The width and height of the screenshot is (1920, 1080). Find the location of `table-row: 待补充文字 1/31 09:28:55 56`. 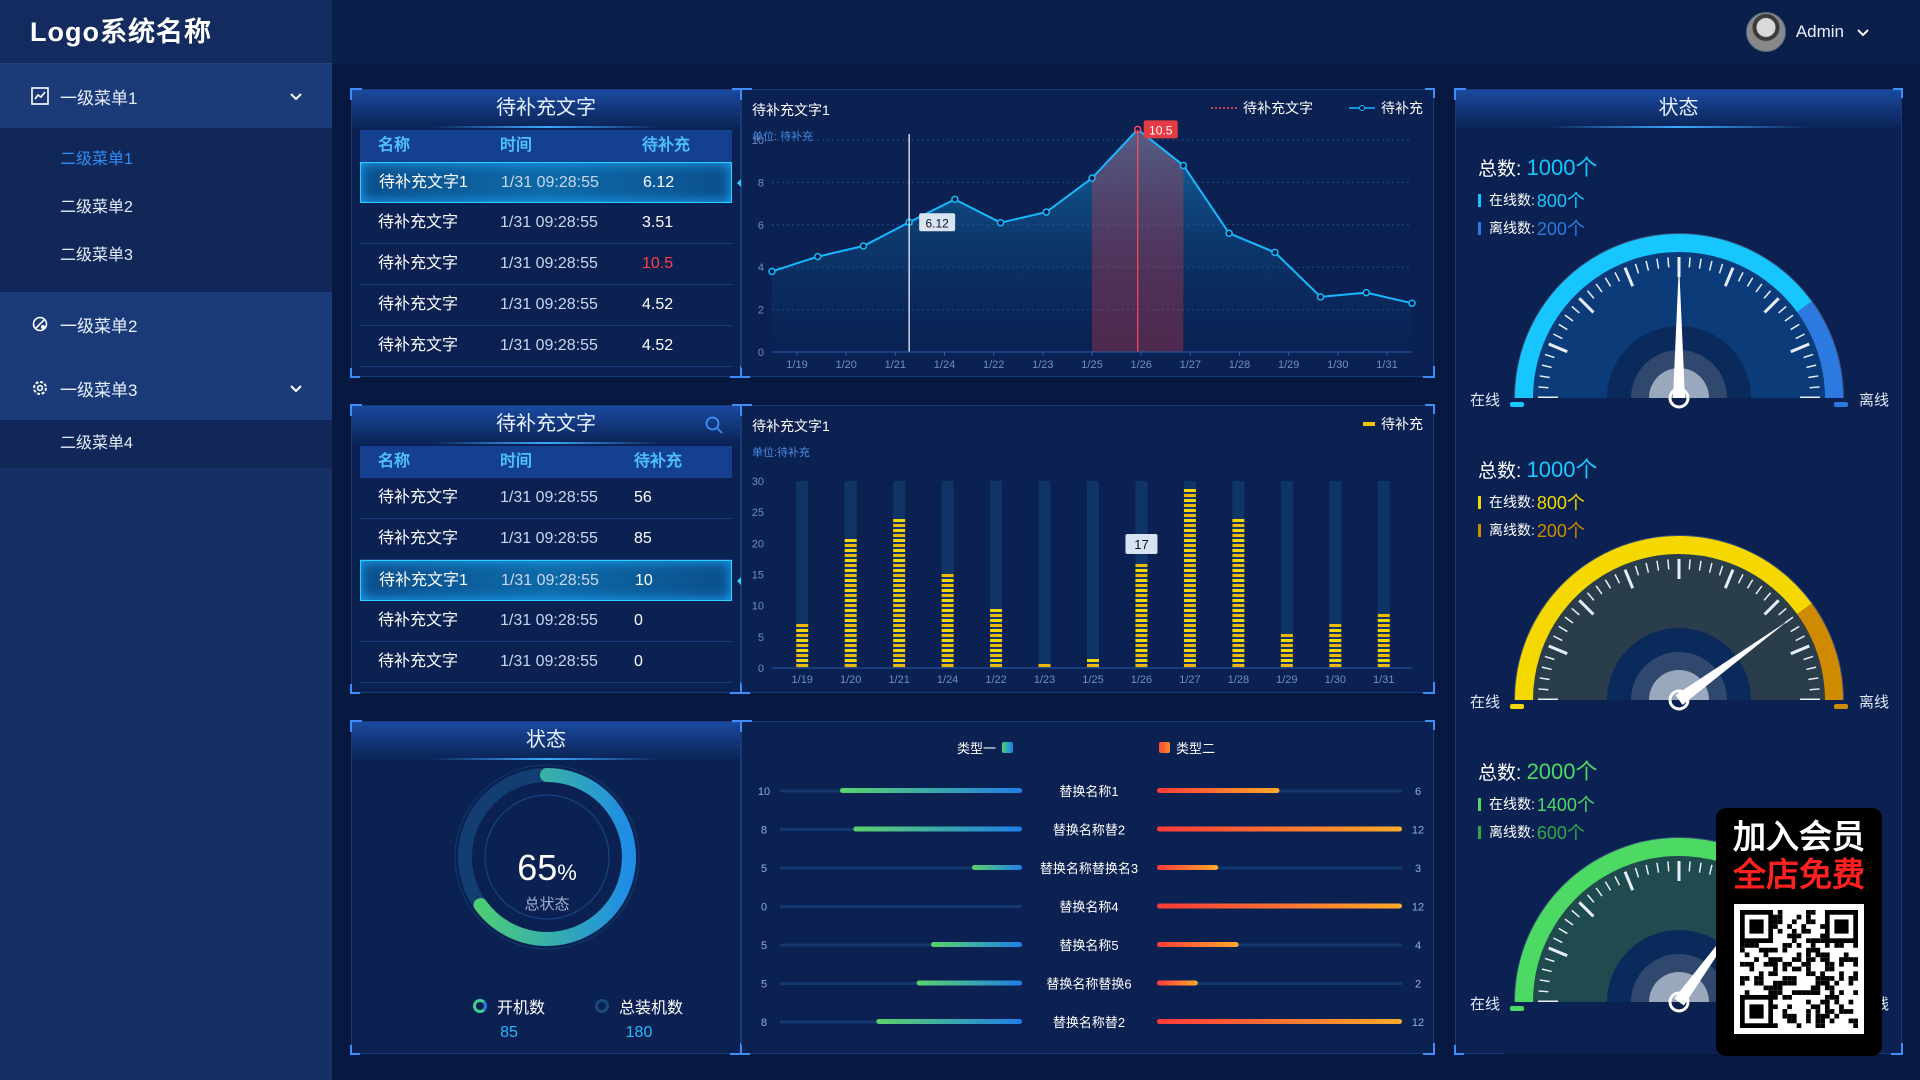

table-row: 待补充文字 1/31 09:28:55 56 is located at coordinates (546, 498).